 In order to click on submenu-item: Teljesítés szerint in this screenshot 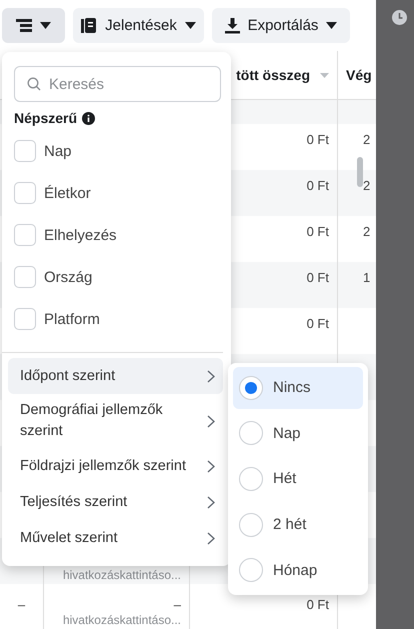, I will do `click(115, 502)`.